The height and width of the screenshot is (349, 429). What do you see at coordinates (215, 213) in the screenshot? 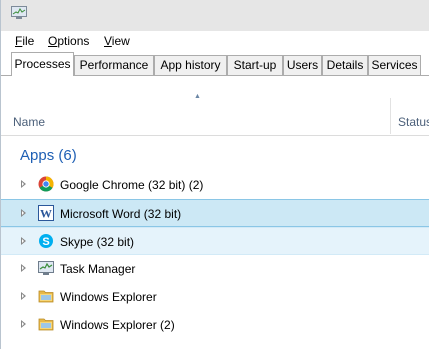
I see `process-row-word: W Microsoft Word (32 bit)` at bounding box center [215, 213].